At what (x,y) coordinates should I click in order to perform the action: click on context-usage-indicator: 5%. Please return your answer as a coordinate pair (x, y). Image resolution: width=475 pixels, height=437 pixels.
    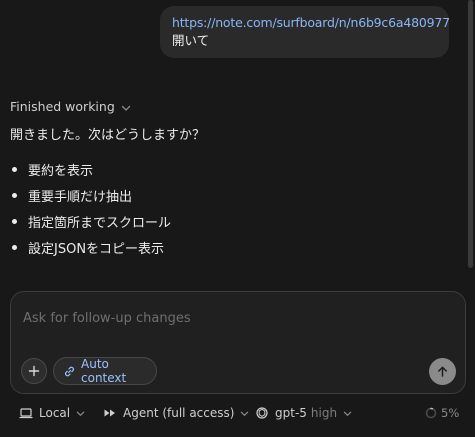
    Looking at the image, I should click on (442, 413).